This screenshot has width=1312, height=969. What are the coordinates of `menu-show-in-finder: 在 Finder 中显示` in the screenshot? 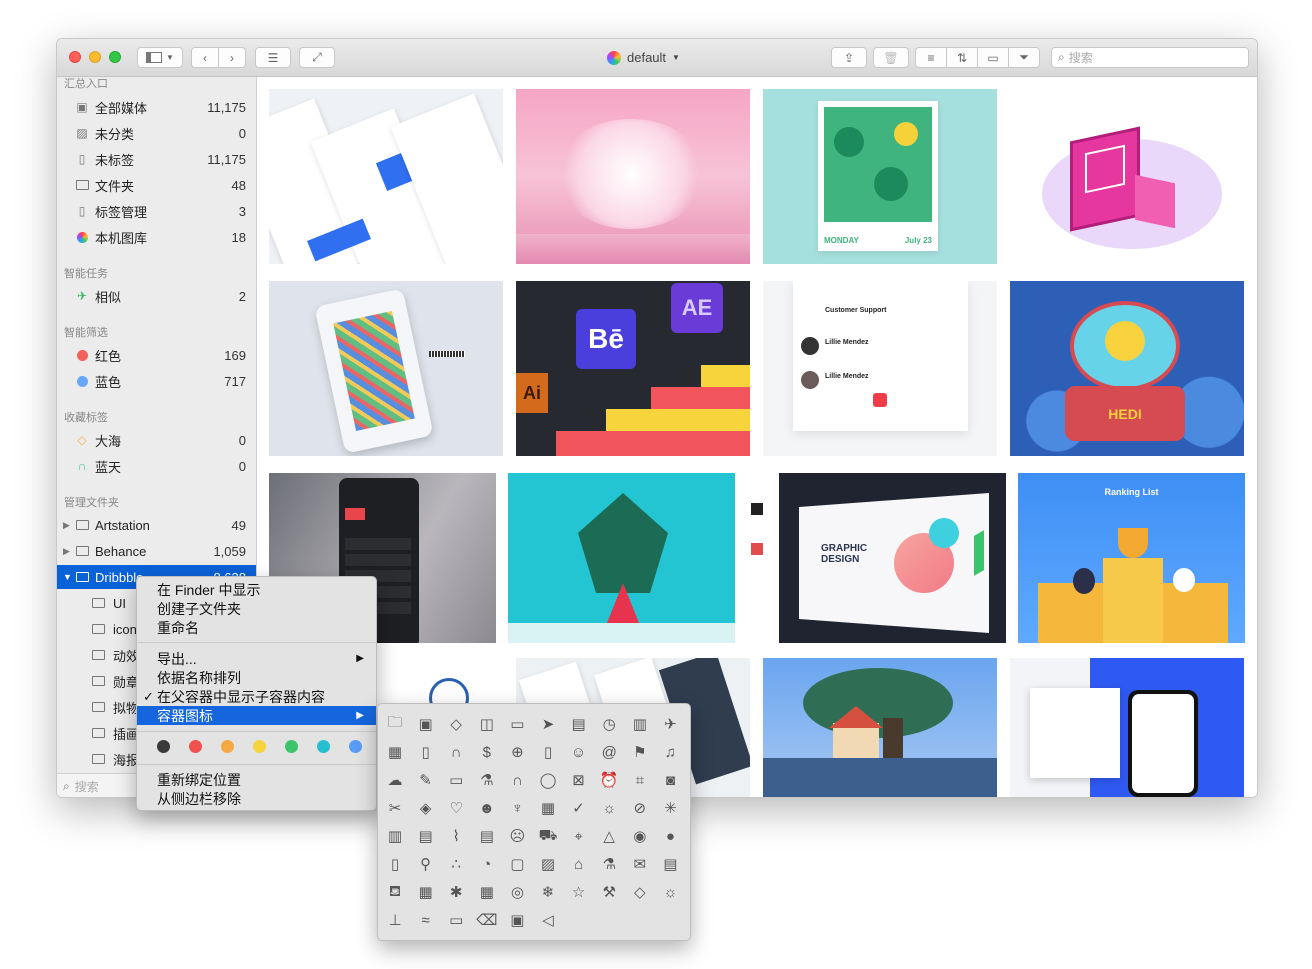 It's located at (256, 589).